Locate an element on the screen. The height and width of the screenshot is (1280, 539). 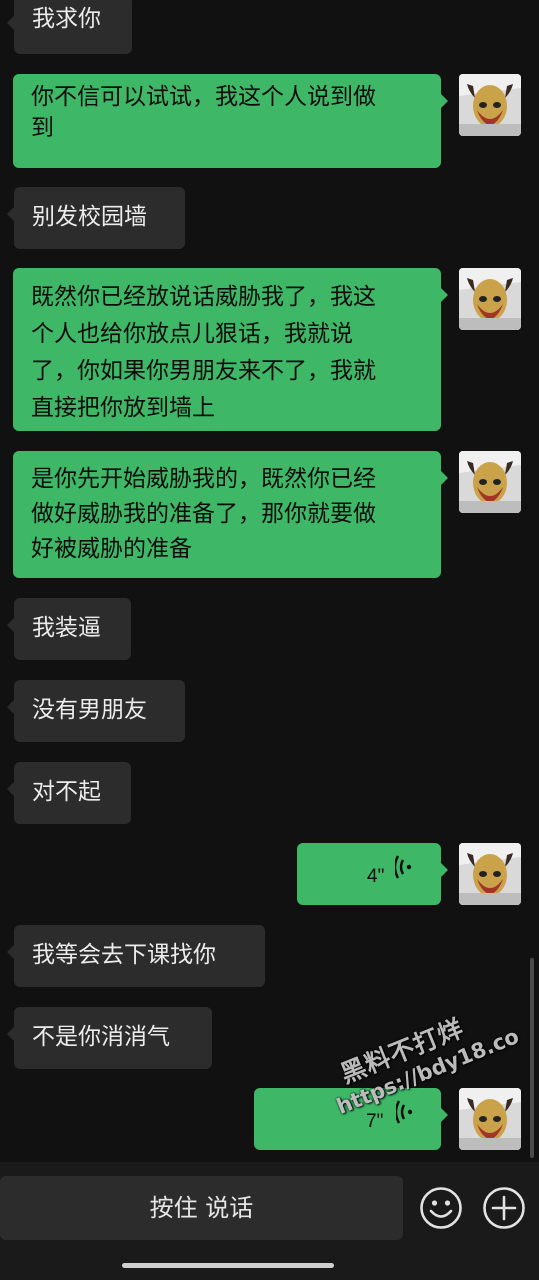
message-bubble-received: 别发校园墙 is located at coordinates (96, 218).